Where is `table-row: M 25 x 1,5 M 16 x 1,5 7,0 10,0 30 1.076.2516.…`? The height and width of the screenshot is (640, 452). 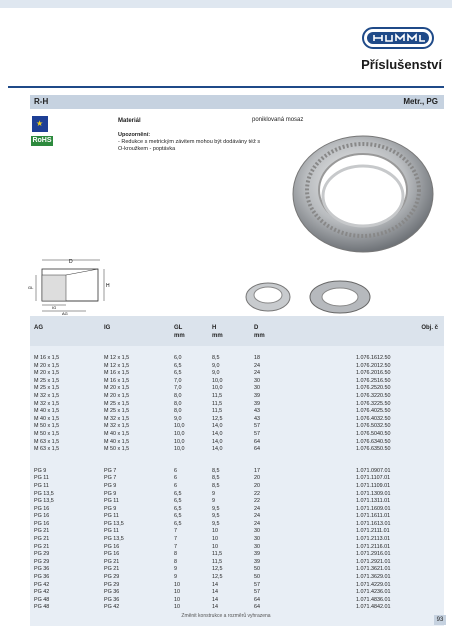 table-row: M 25 x 1,5 M 16 x 1,5 7,0 10,0 30 1.076.2516.… is located at coordinates (237, 382).